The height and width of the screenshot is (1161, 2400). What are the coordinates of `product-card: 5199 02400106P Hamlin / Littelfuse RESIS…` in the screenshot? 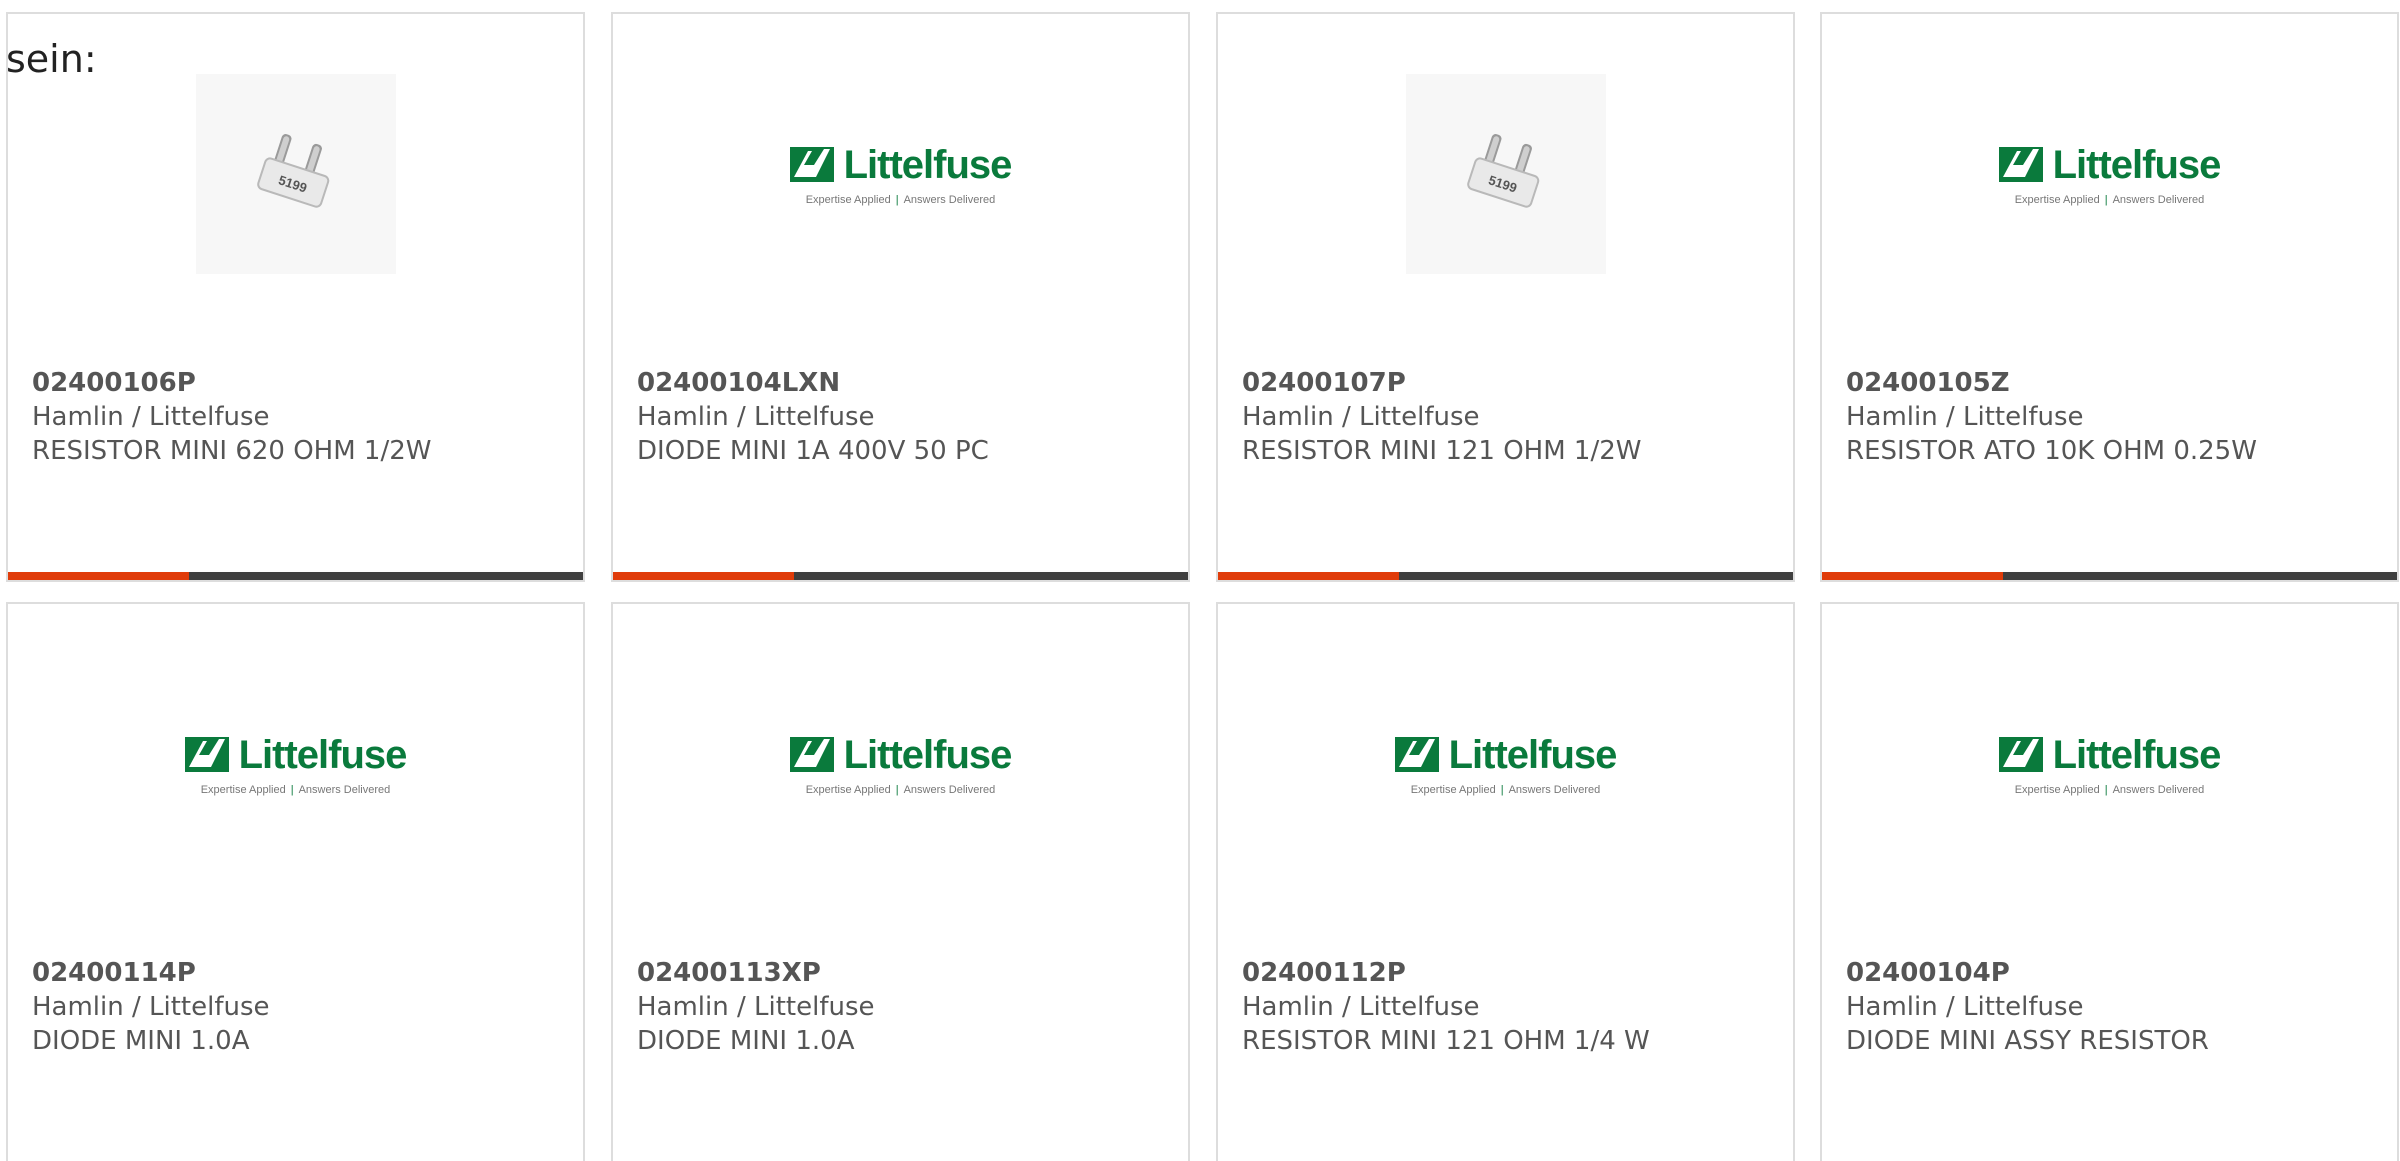 It's located at (295, 297).